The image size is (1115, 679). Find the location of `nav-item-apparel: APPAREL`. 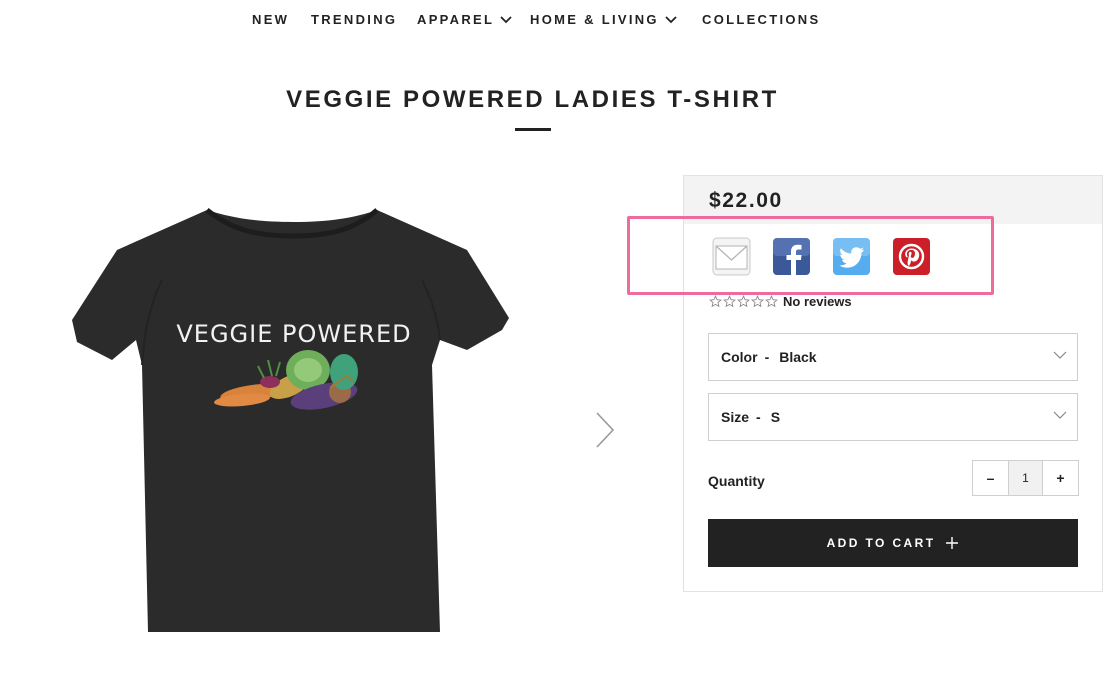

nav-item-apparel: APPAREL is located at coordinates (464, 19).